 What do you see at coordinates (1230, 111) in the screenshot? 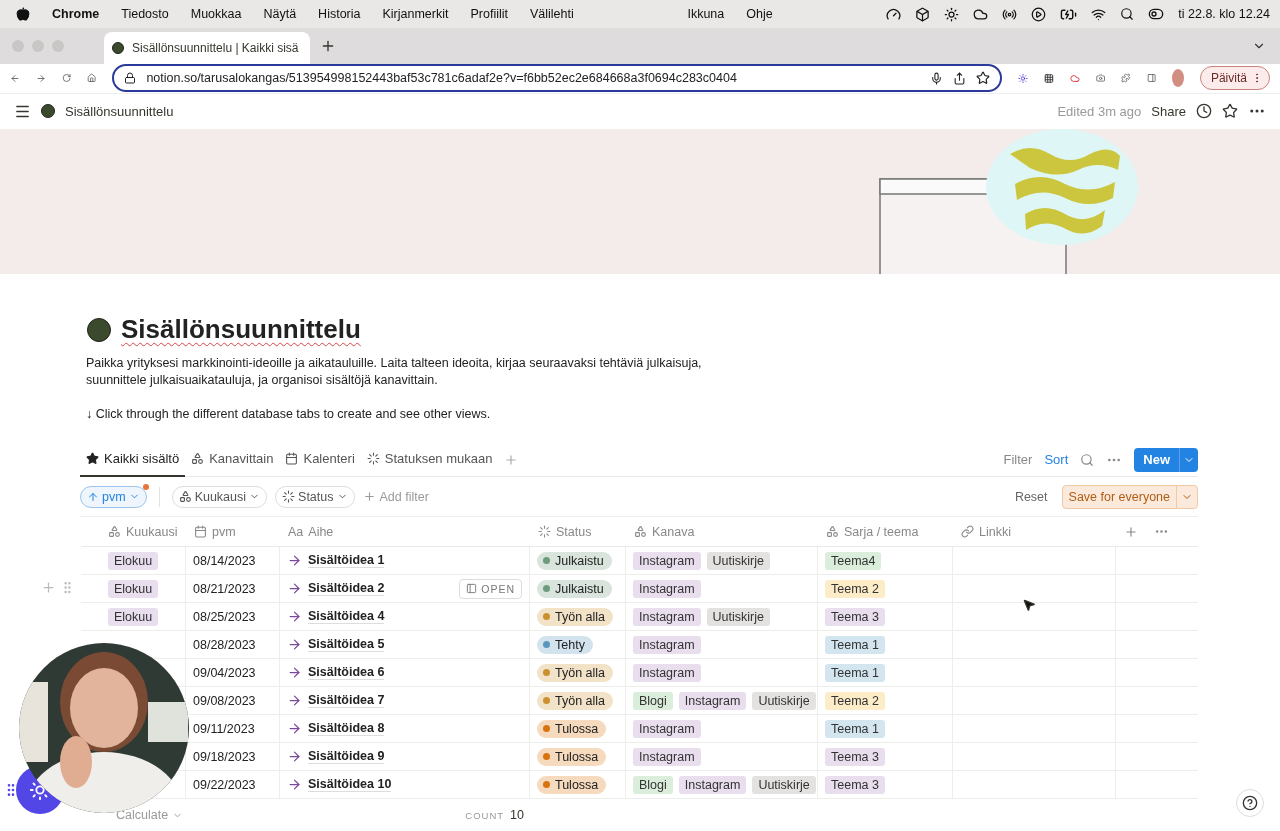
I see `favorite-icon` at bounding box center [1230, 111].